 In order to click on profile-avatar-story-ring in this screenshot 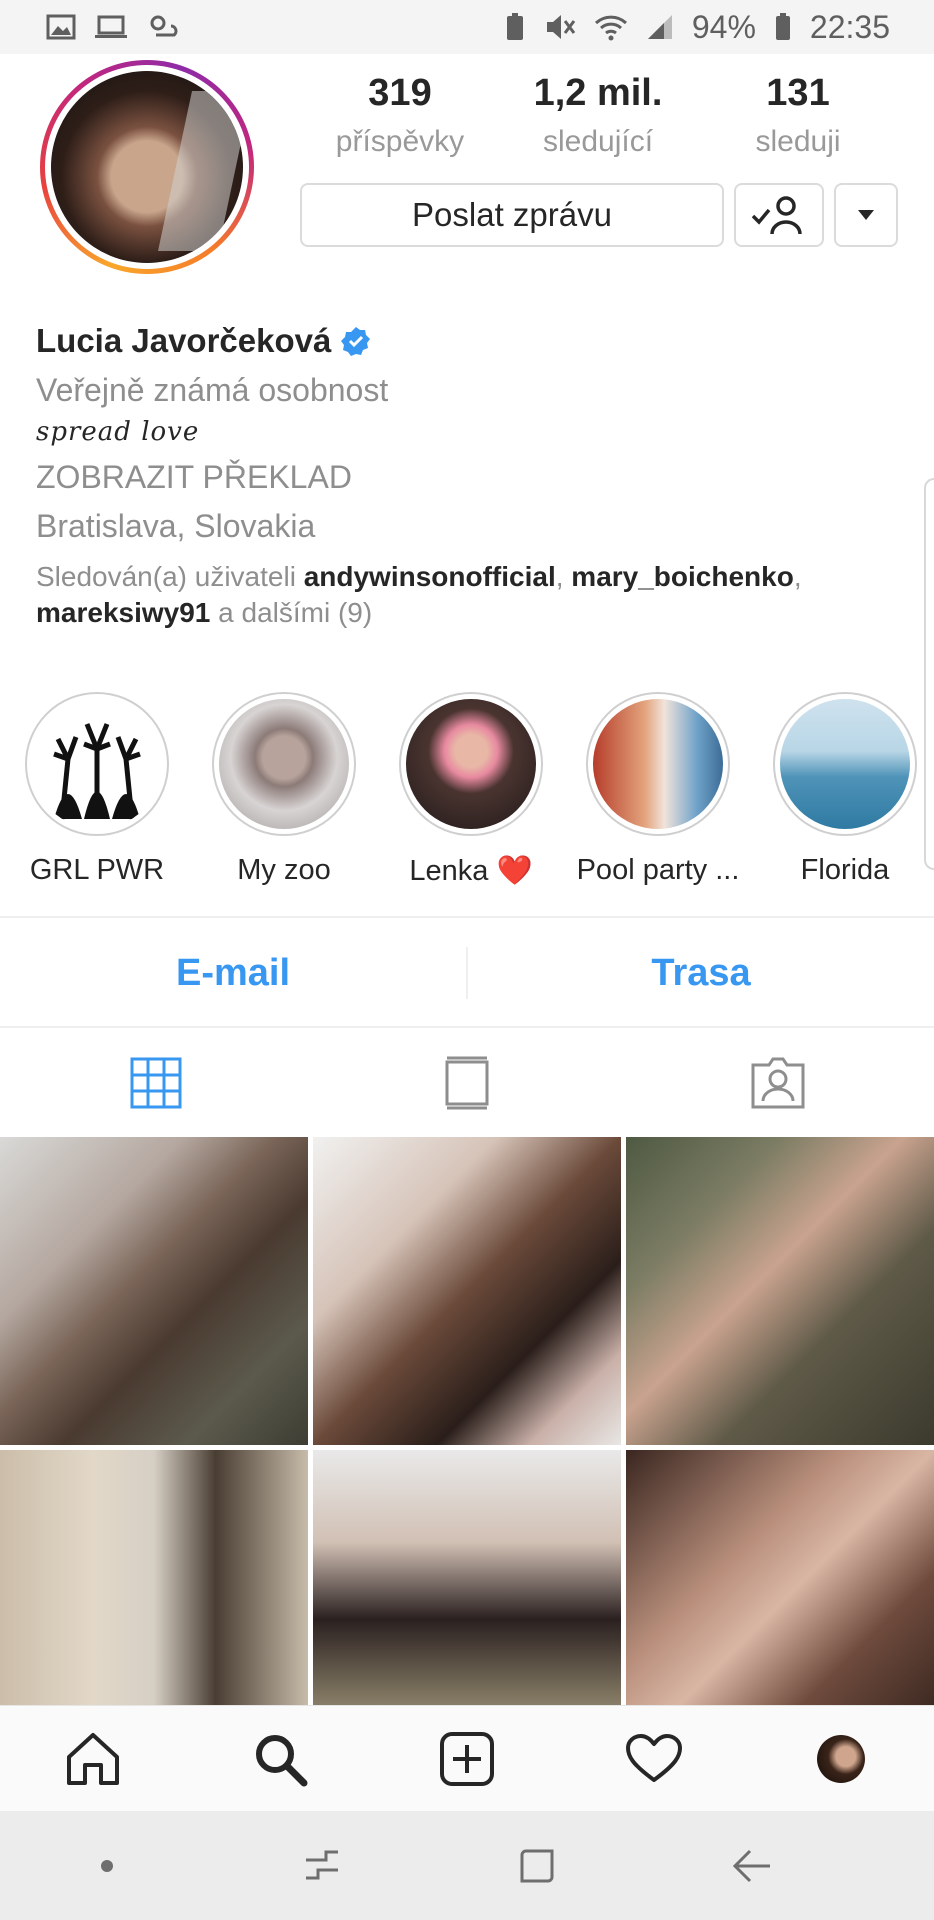, I will do `click(147, 167)`.